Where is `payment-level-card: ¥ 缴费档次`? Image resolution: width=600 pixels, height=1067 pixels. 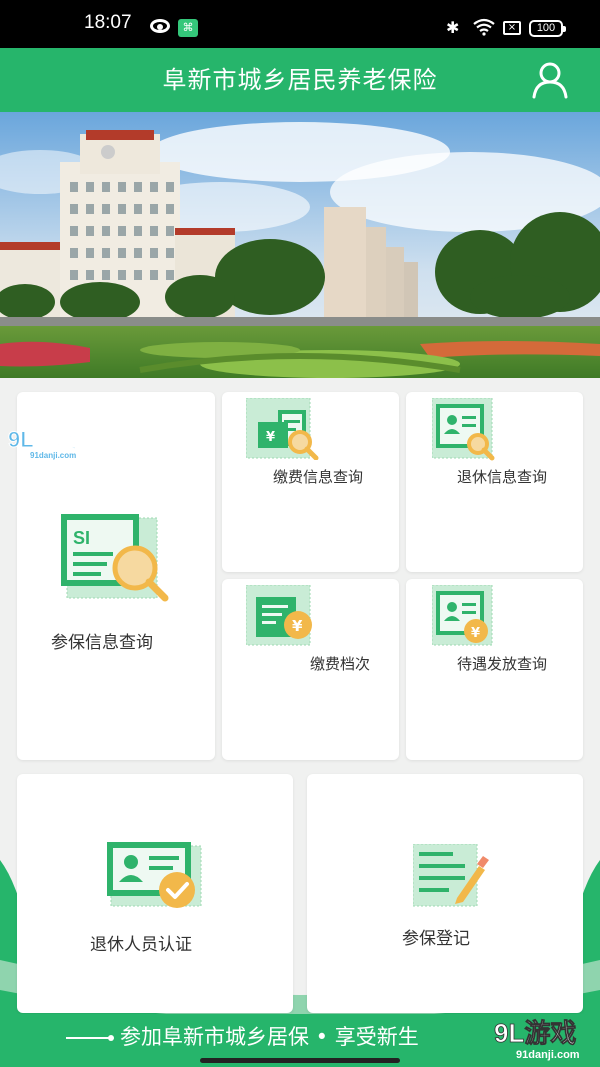
payment-level-card: ¥ 缴费档次 is located at coordinates (310, 669).